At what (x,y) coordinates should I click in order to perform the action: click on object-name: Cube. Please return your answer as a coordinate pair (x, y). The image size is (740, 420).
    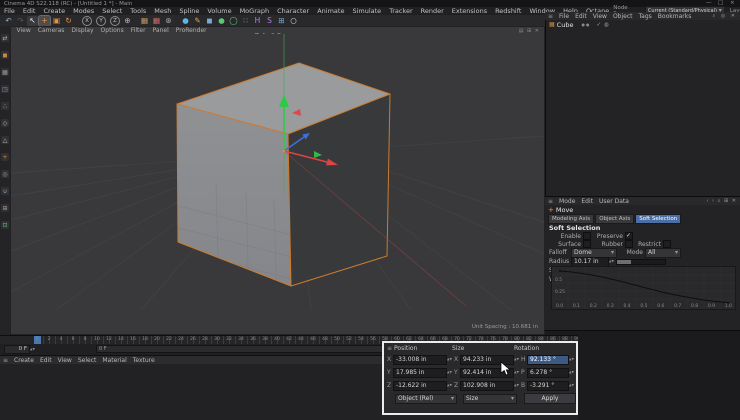
    Looking at the image, I should click on (565, 25).